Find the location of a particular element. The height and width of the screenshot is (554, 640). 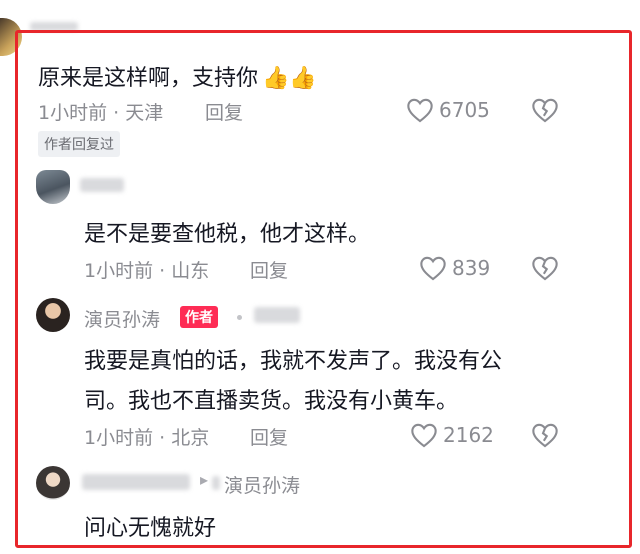

comment-3-reply-button: 回复 is located at coordinates (269, 436).